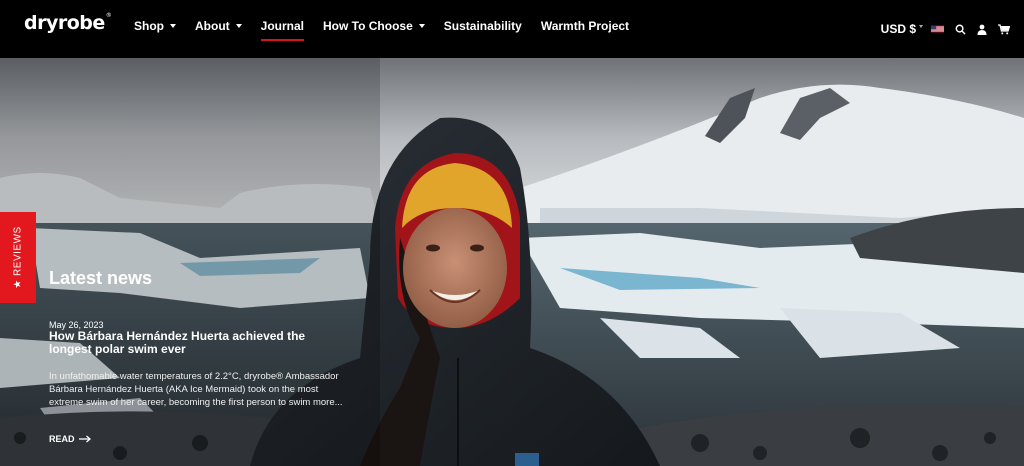 The height and width of the screenshot is (466, 1024). What do you see at coordinates (960, 29) in the screenshot?
I see `search-icon` at bounding box center [960, 29].